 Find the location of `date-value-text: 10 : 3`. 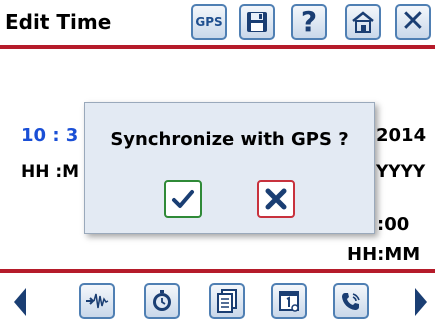

date-value-text: 10 : 3 is located at coordinates (50, 135).